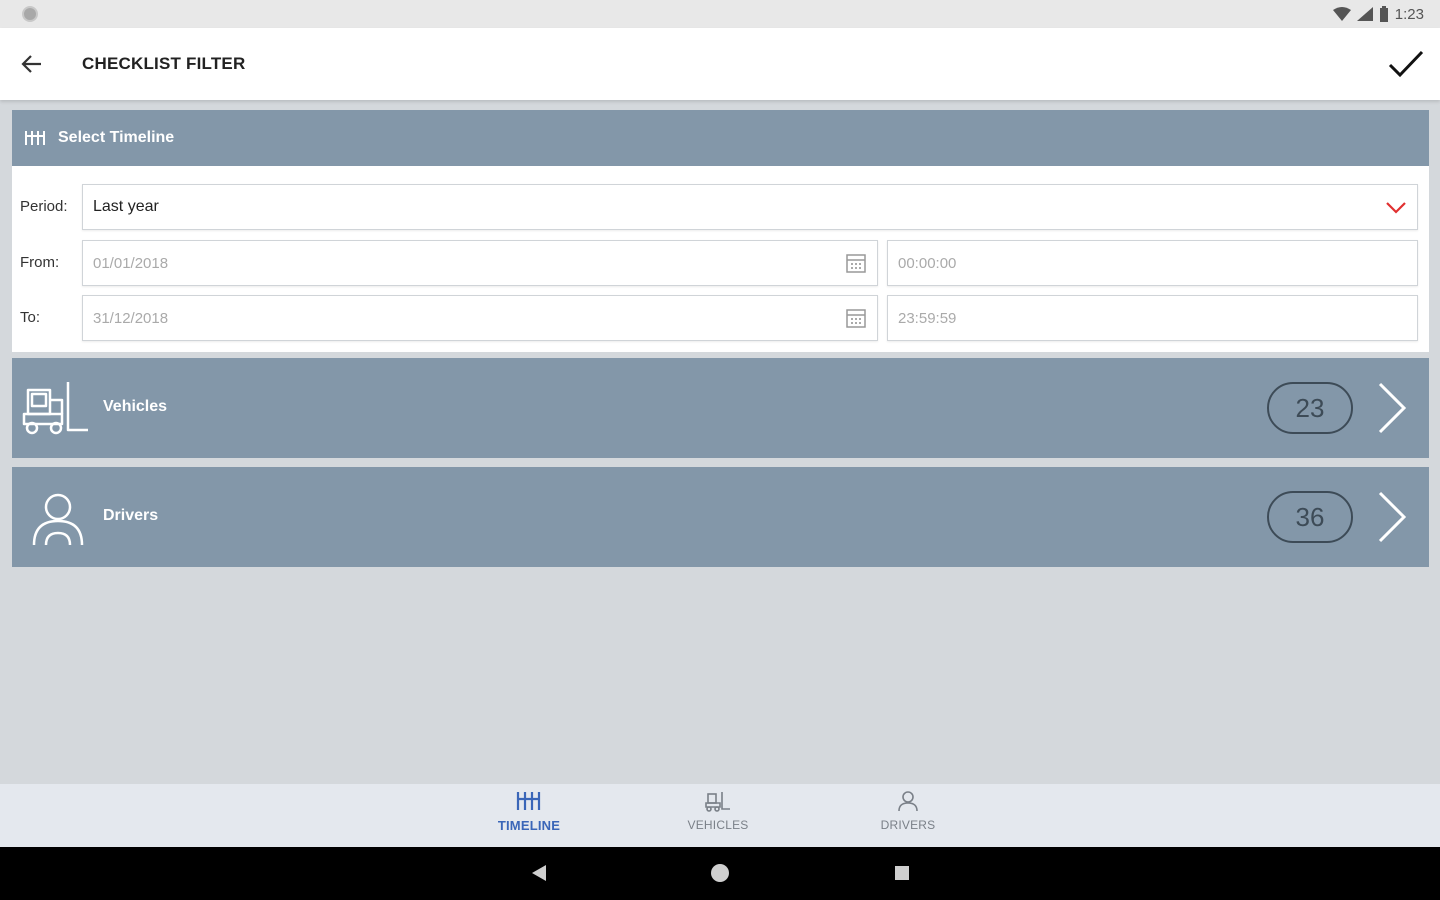 This screenshot has width=1440, height=900. I want to click on tab-vehicles-label: VEHICLES, so click(718, 825).